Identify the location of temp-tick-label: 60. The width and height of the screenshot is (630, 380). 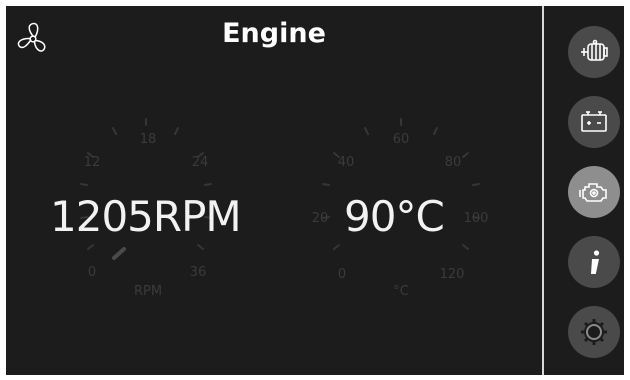
(401, 139).